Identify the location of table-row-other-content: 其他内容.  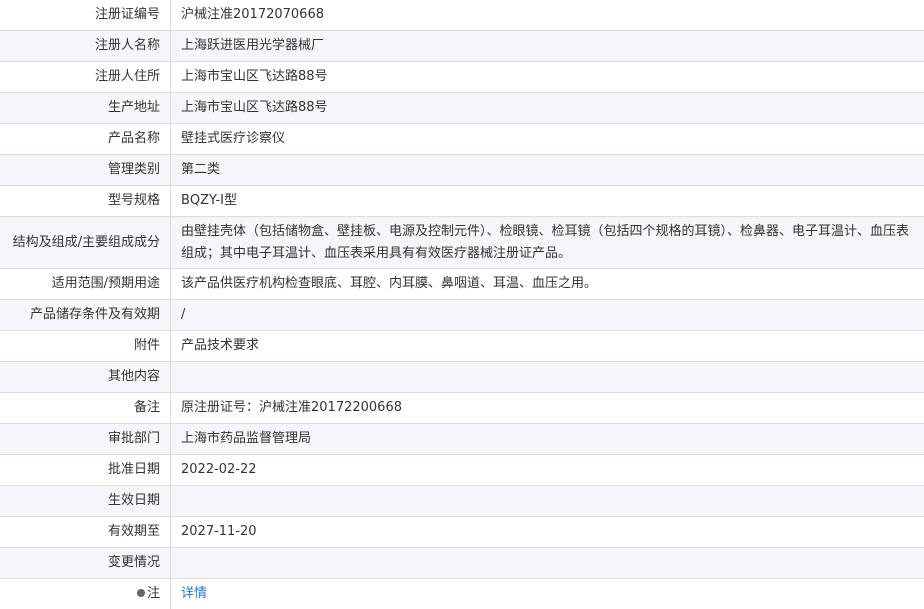
(462, 377).